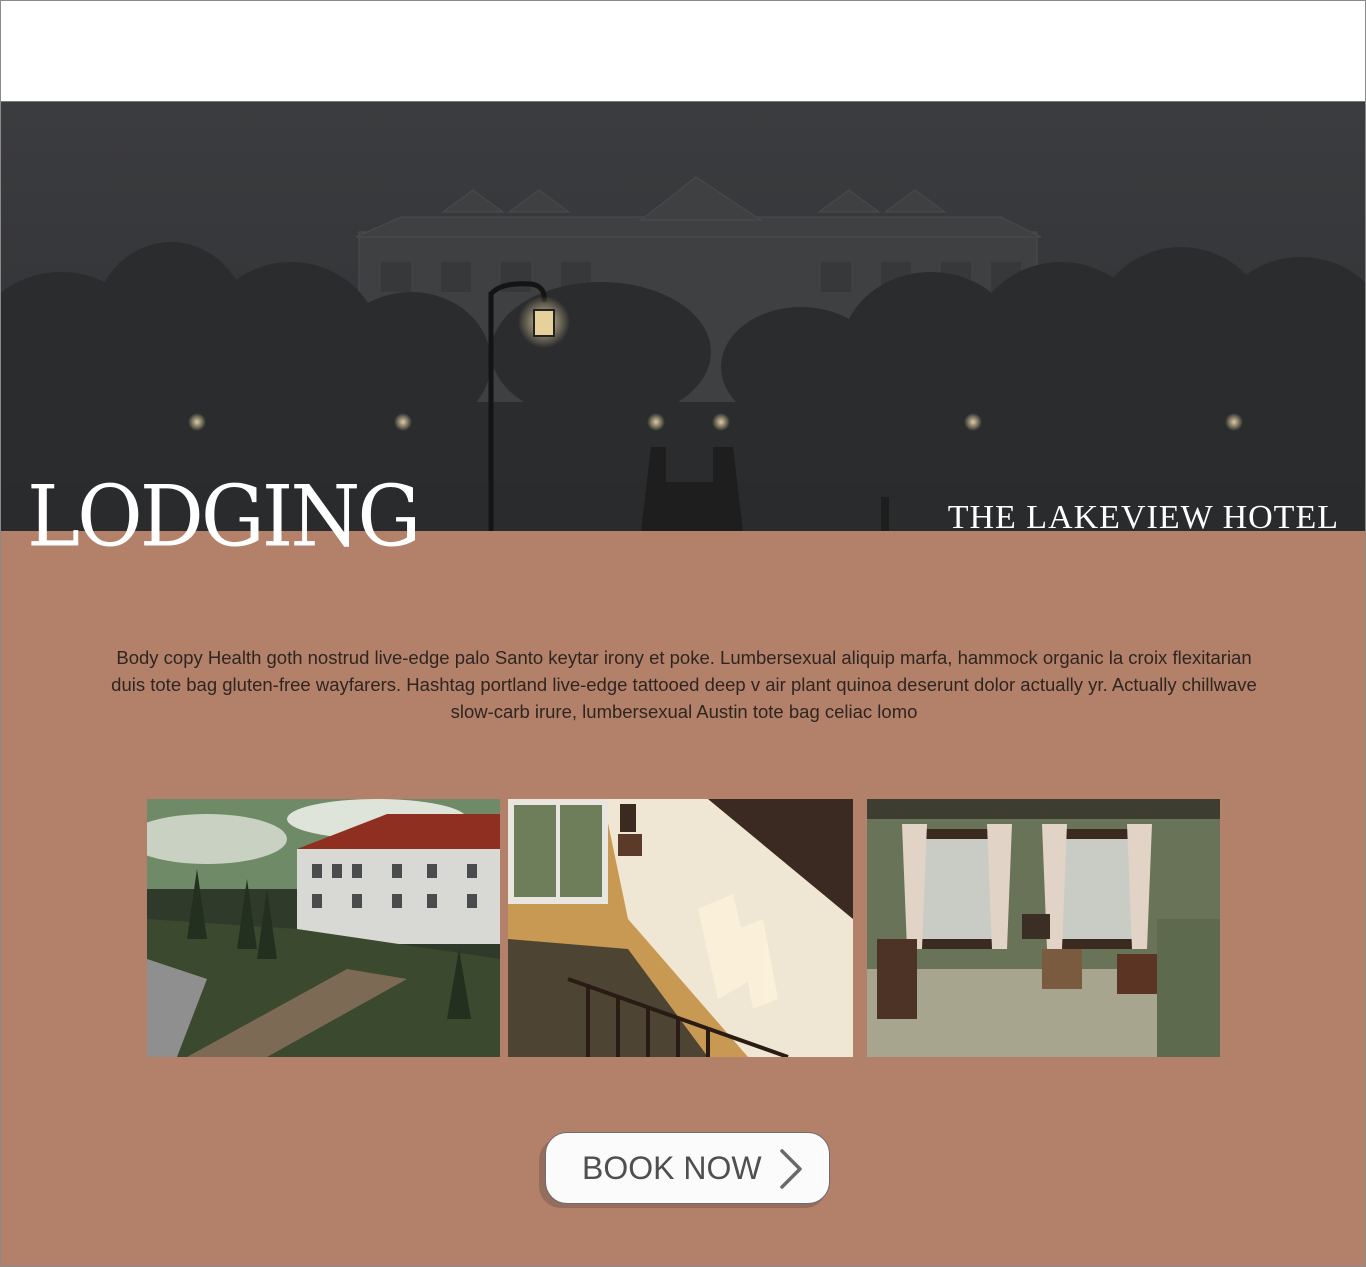 Image resolution: width=1366 pixels, height=1267 pixels. Describe the element at coordinates (791, 1169) in the screenshot. I see `chevron-right-icon` at that location.